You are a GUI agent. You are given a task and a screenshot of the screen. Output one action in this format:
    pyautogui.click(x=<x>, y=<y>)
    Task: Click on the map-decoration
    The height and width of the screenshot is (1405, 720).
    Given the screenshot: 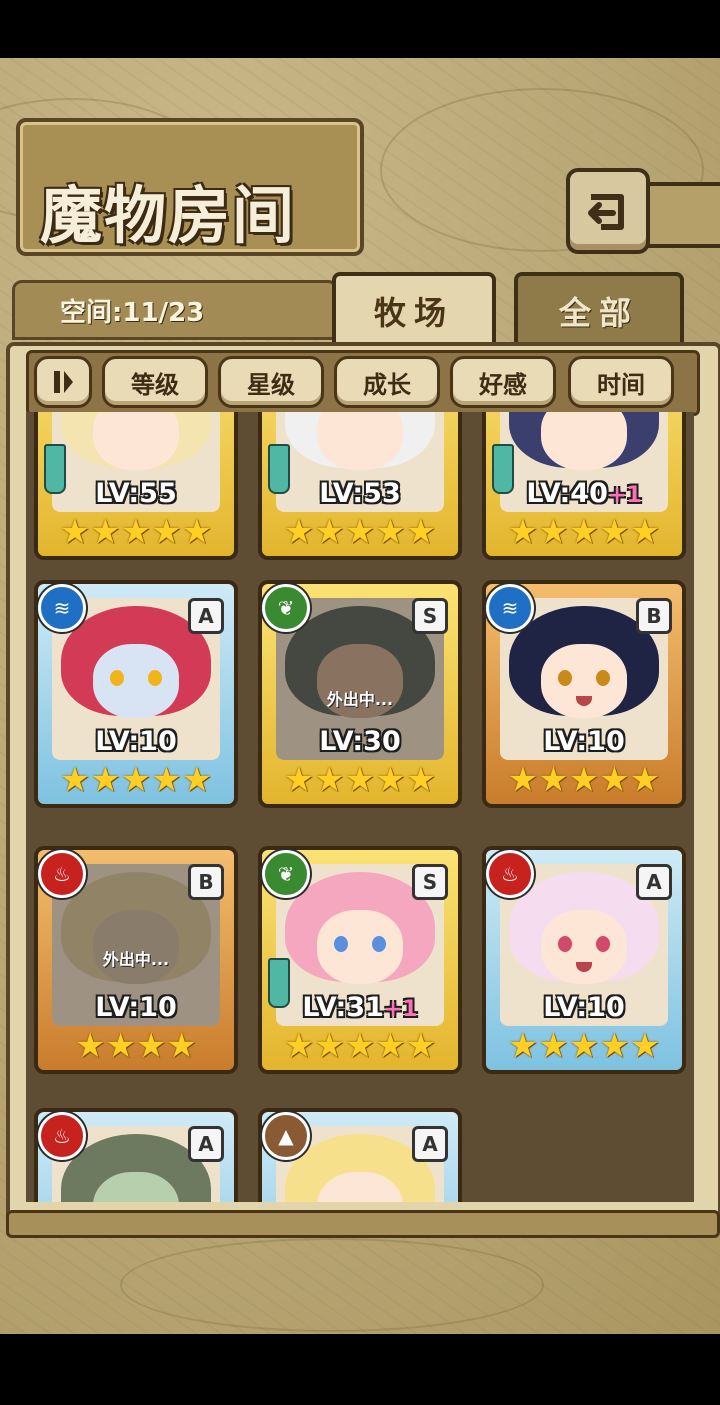 What is the action you would take?
    pyautogui.click(x=332, y=1285)
    